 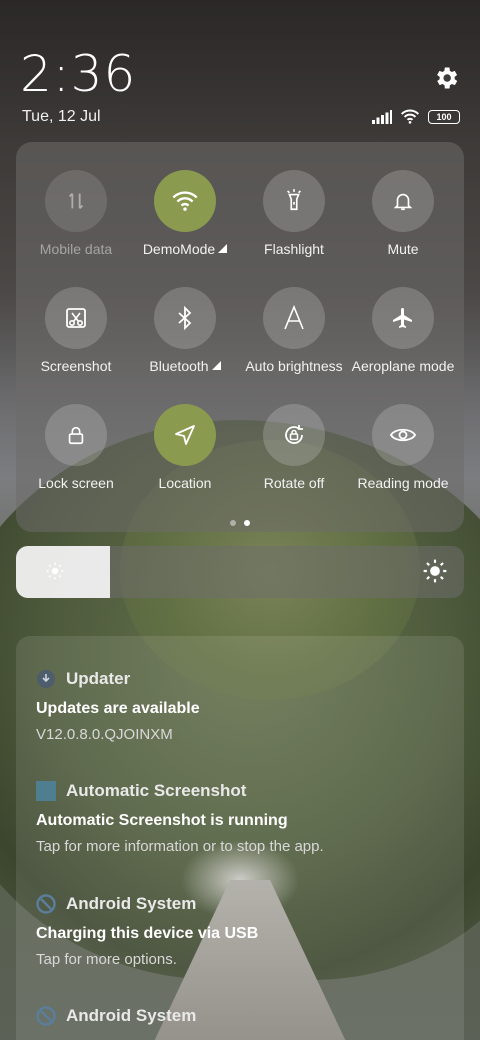 I want to click on tile-aeroplane-mode: Aeroplane mode, so click(x=403, y=330).